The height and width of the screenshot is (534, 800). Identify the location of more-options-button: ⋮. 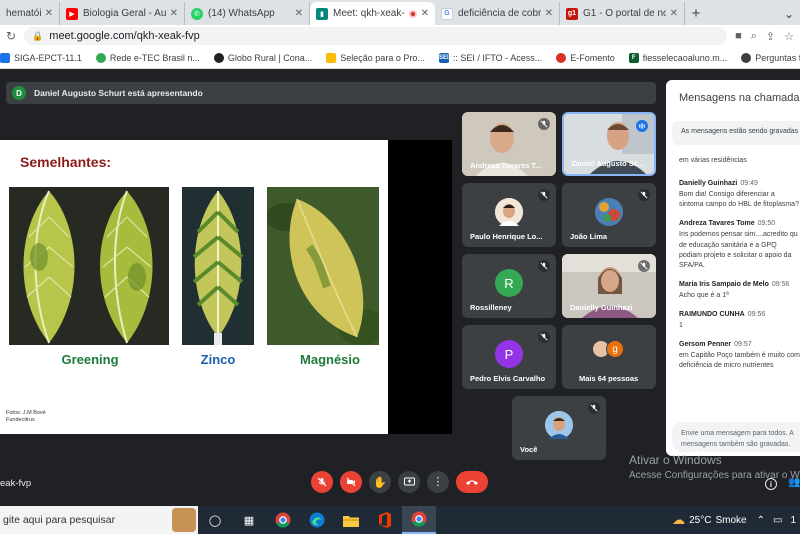
(438, 482).